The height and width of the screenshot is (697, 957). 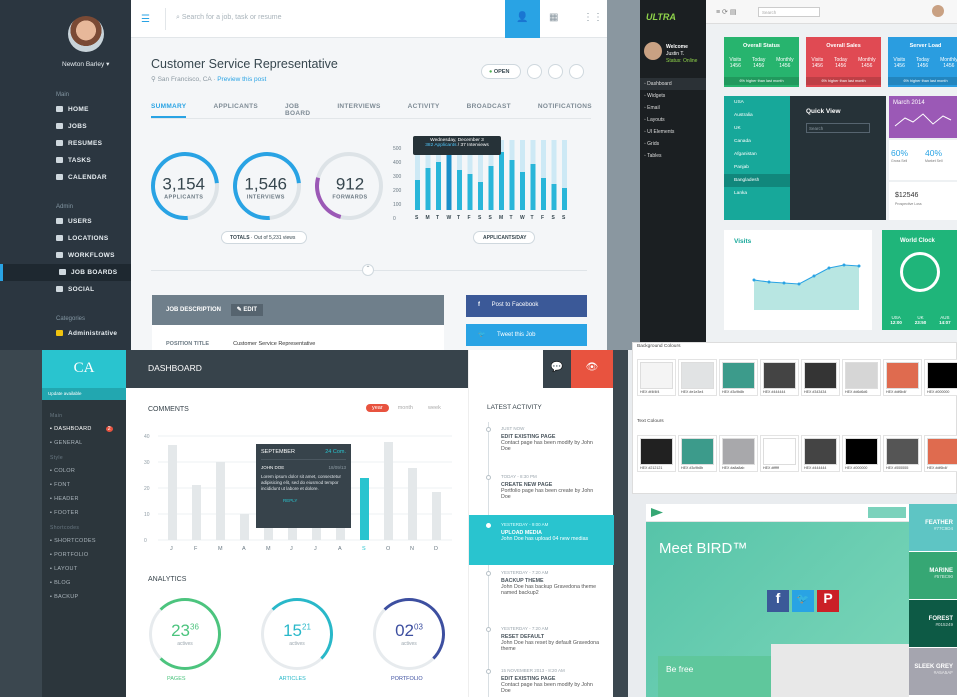 What do you see at coordinates (673, 156) in the screenshot?
I see `nav-item-tables: ◦ Tables` at bounding box center [673, 156].